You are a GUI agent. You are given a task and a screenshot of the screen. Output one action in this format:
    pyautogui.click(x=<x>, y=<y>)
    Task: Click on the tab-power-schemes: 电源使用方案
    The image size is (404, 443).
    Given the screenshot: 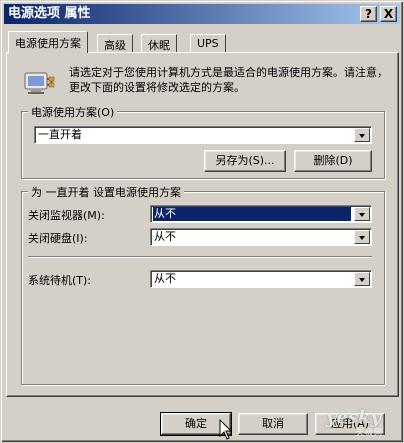 What is the action you would take?
    pyautogui.click(x=48, y=42)
    